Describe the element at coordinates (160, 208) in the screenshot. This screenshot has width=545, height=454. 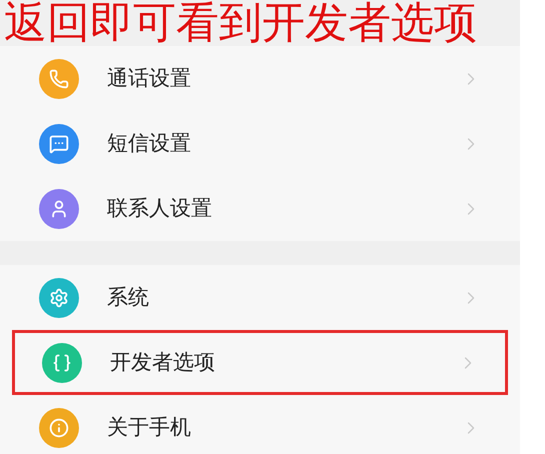
I see `item-label: 联系人设置` at that location.